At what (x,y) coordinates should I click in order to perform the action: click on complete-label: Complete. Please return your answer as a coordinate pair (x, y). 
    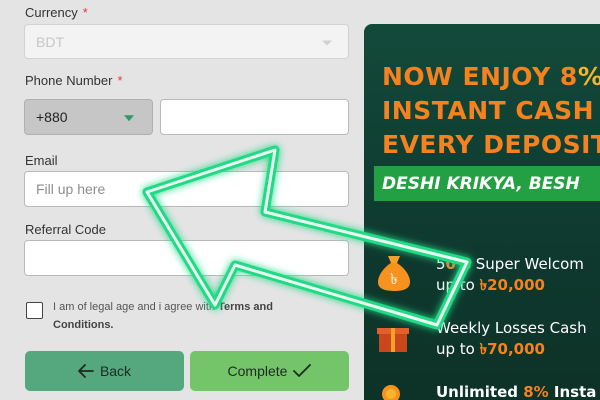
    Looking at the image, I should click on (257, 371).